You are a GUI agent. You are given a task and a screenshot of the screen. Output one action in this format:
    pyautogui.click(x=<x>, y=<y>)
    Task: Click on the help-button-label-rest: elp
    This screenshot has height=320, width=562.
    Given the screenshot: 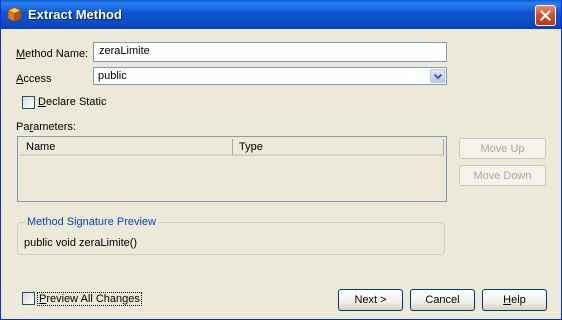 What is the action you would take?
    pyautogui.click(x=518, y=300)
    